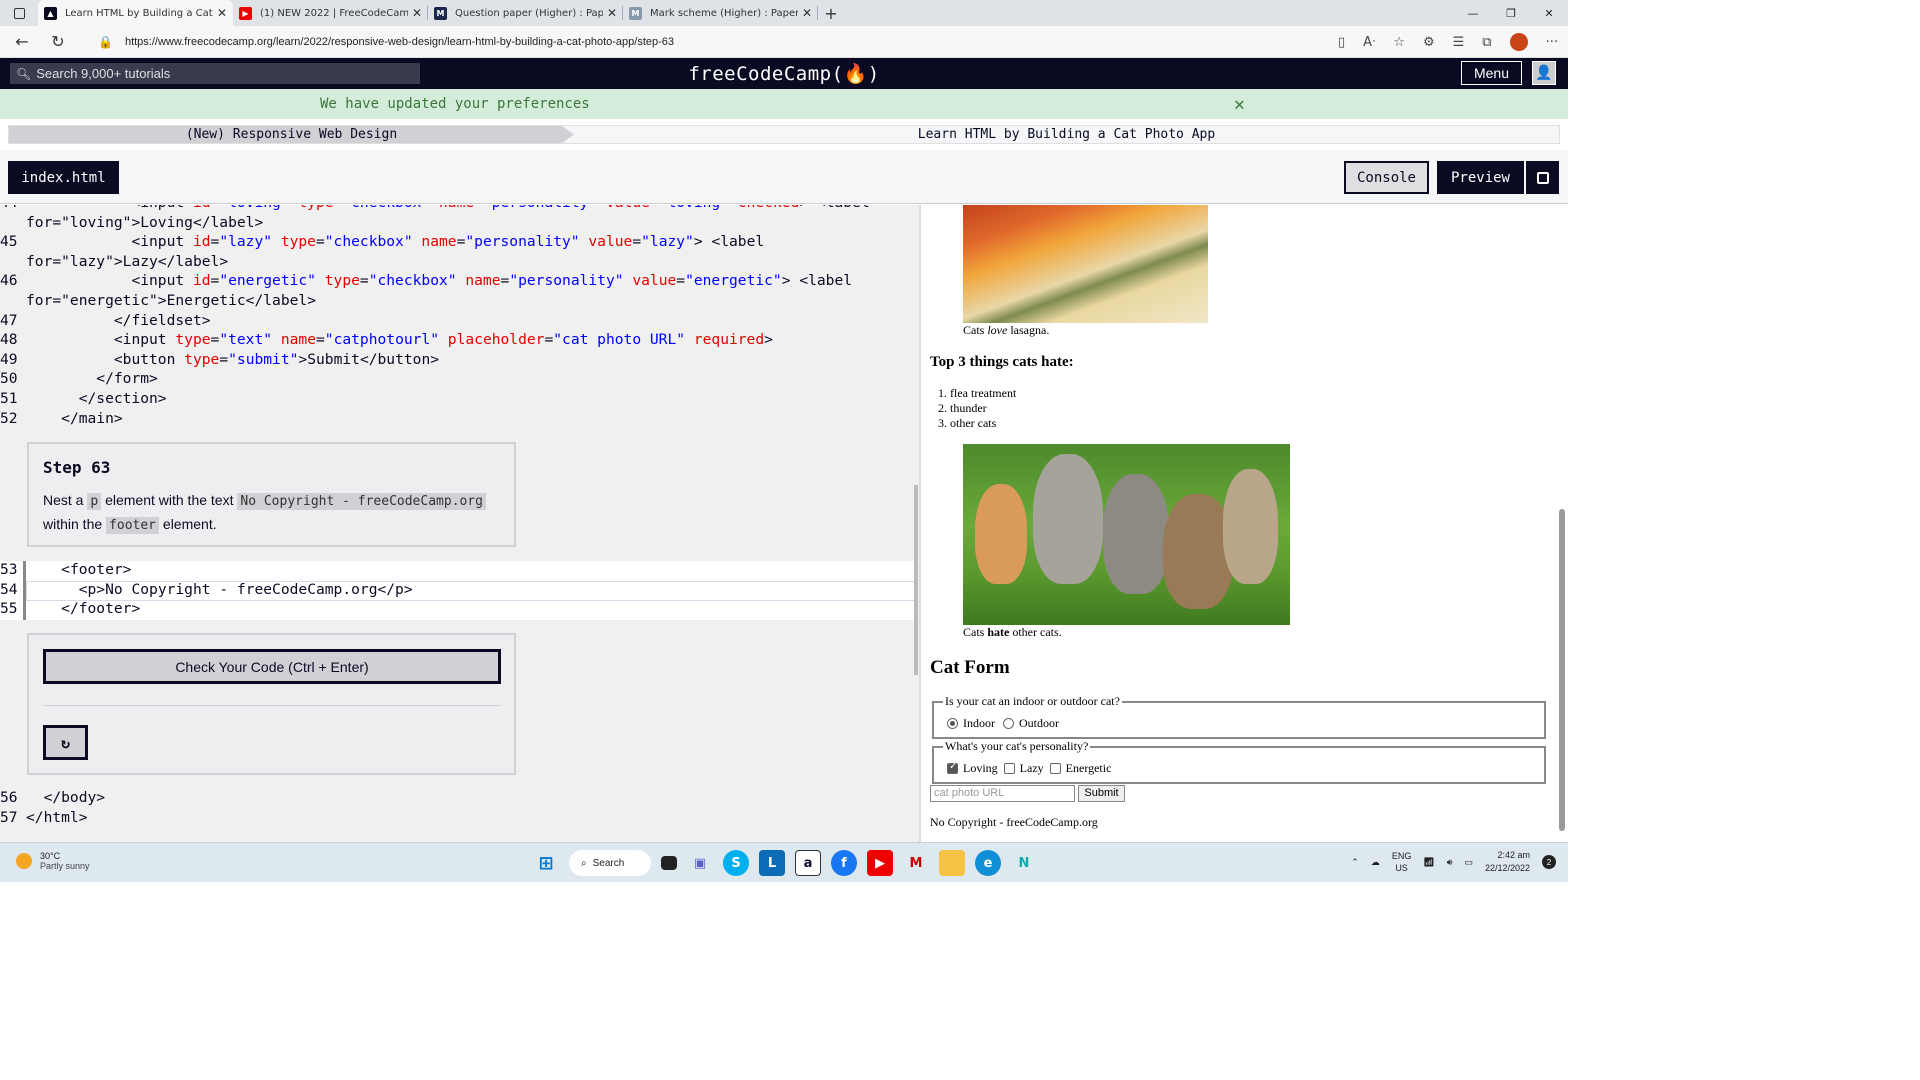 The height and width of the screenshot is (1080, 1920). Describe the element at coordinates (1459, 42) in the screenshot. I see `favorites-icon: ☰` at that location.